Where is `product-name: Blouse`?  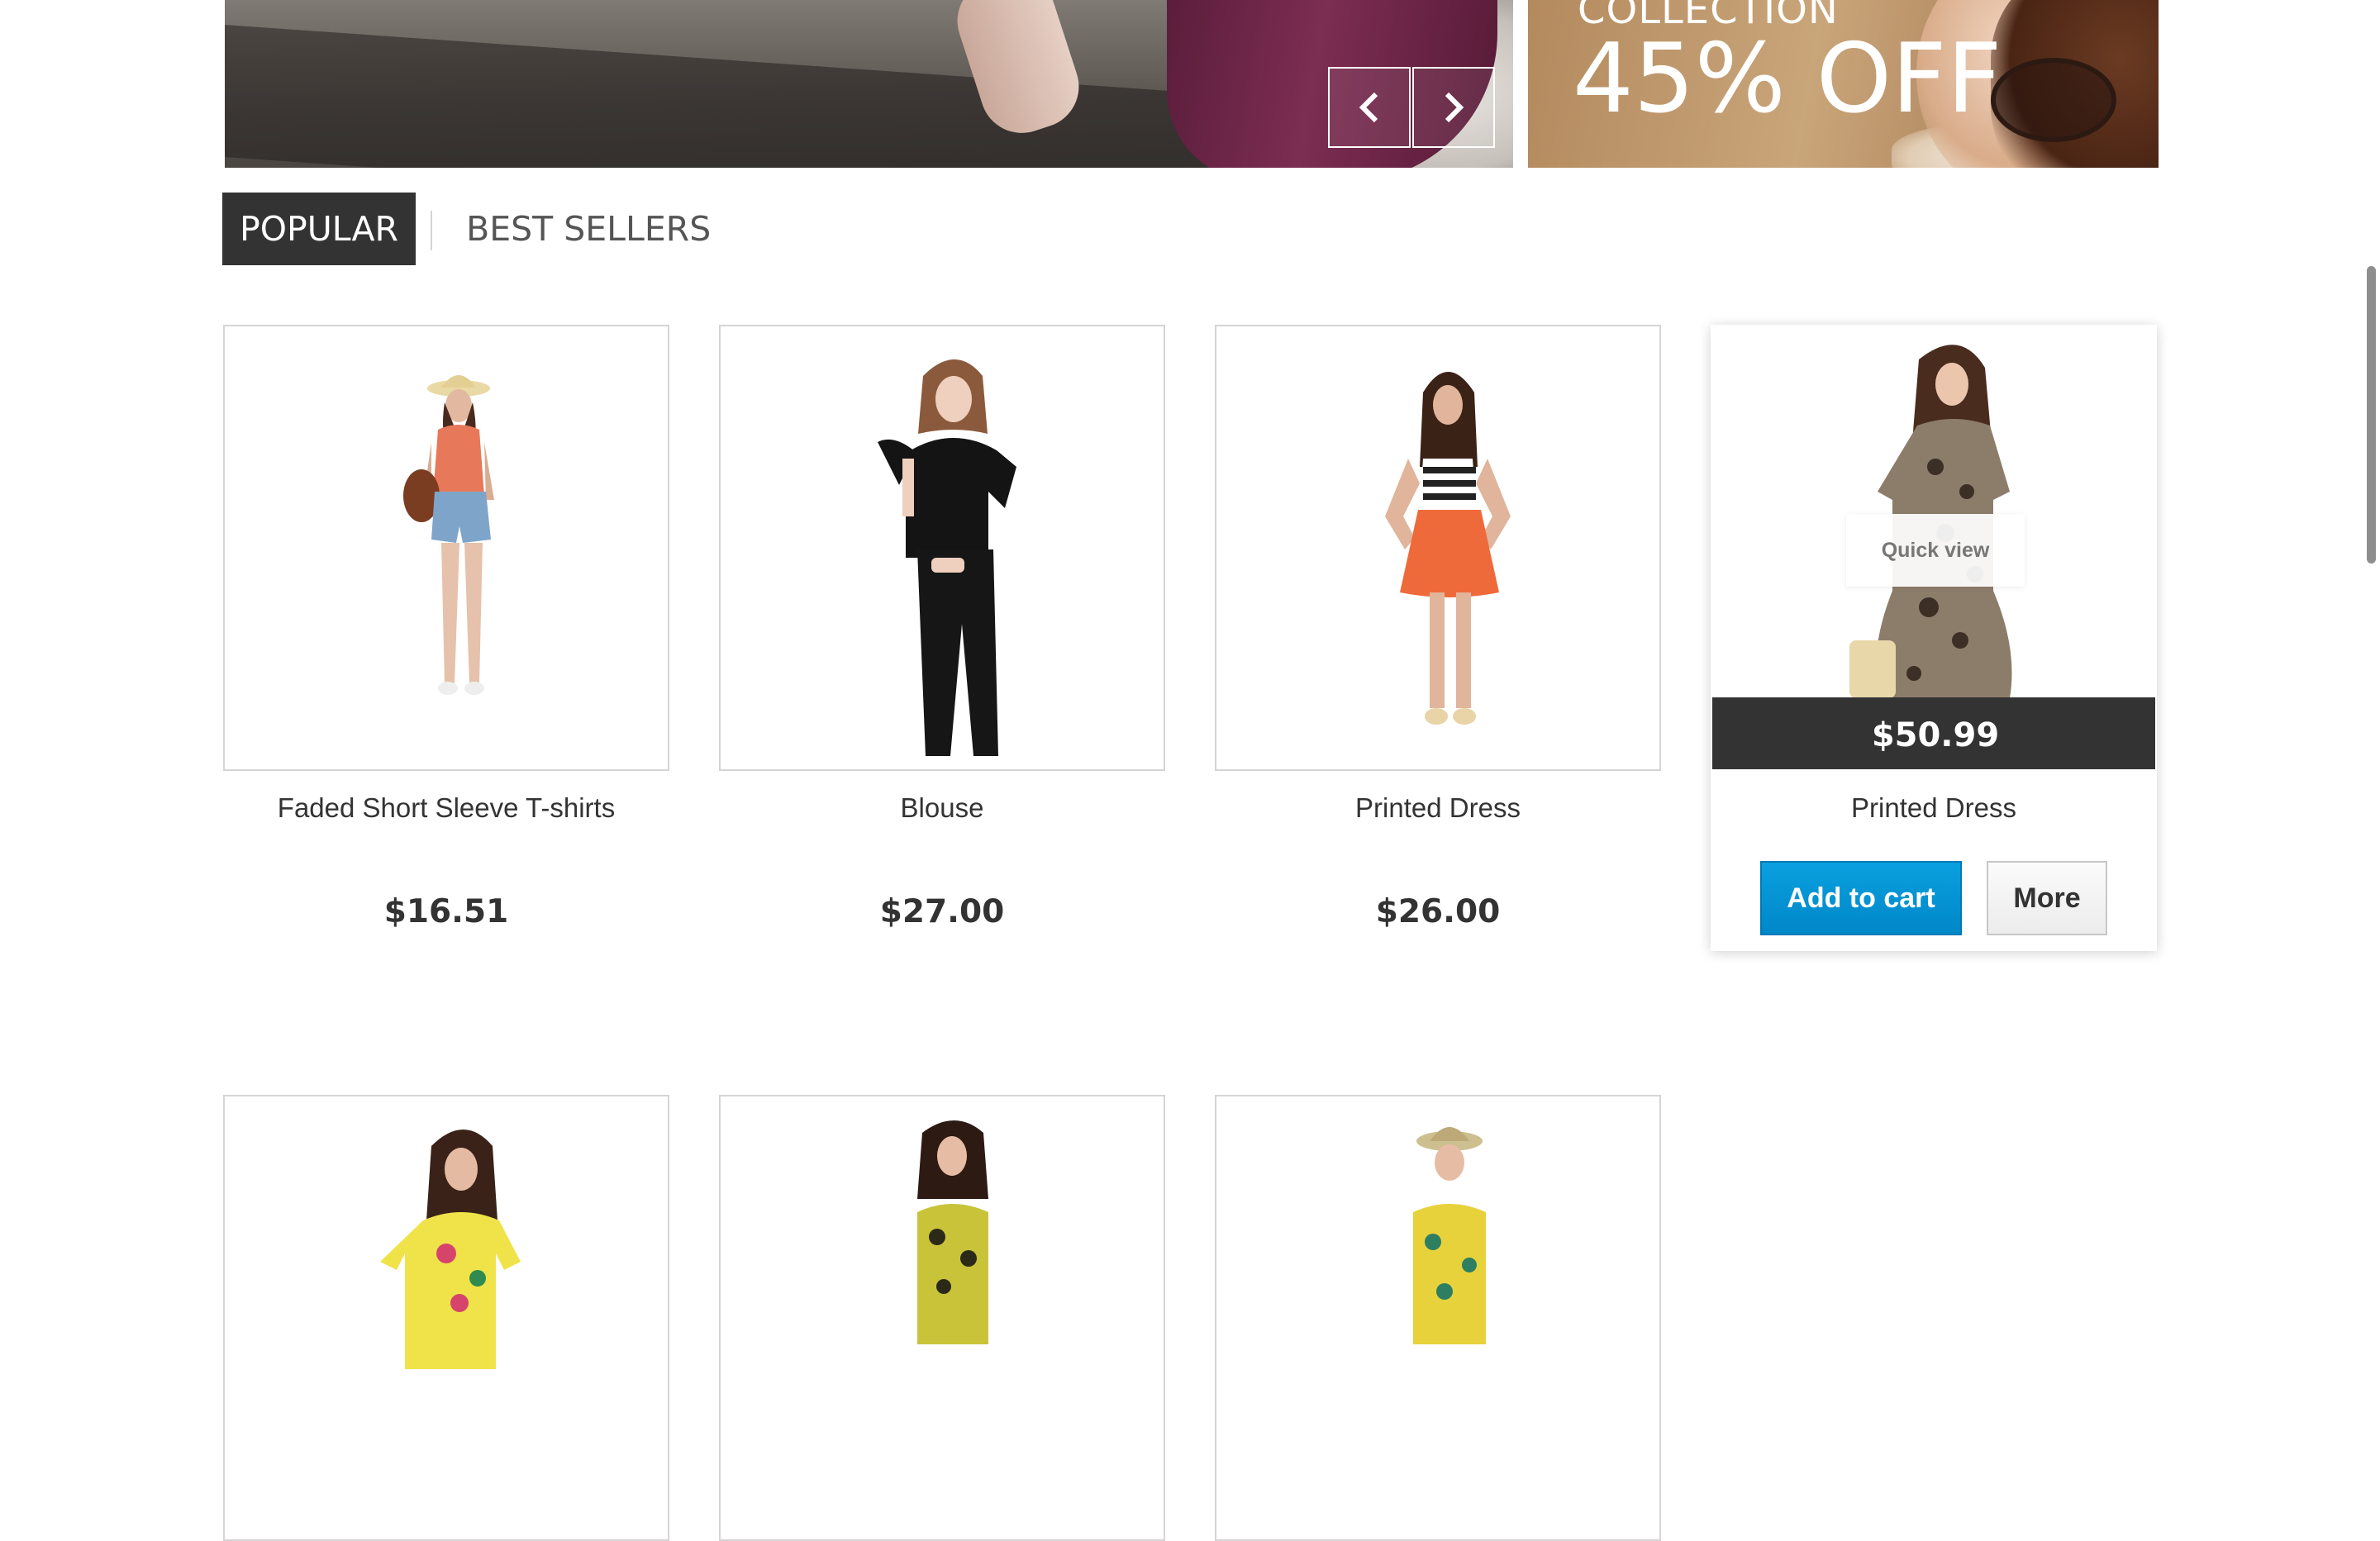 product-name: Blouse is located at coordinates (942, 808).